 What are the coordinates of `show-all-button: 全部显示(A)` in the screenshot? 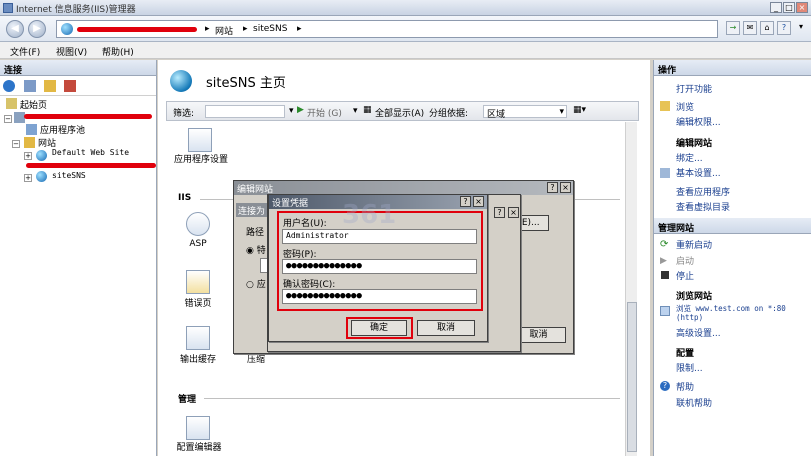 It's located at (399, 112).